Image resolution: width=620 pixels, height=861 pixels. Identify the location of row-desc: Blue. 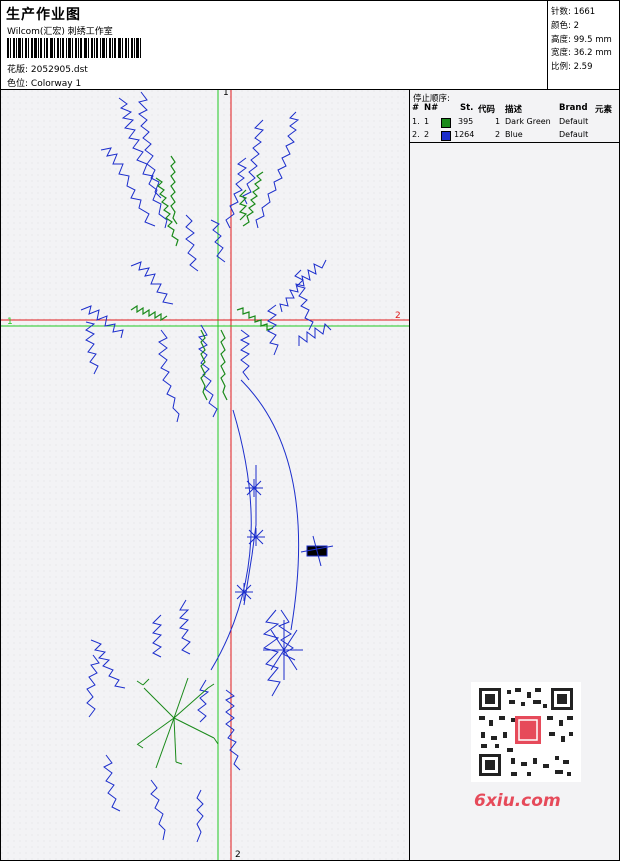
(514, 134).